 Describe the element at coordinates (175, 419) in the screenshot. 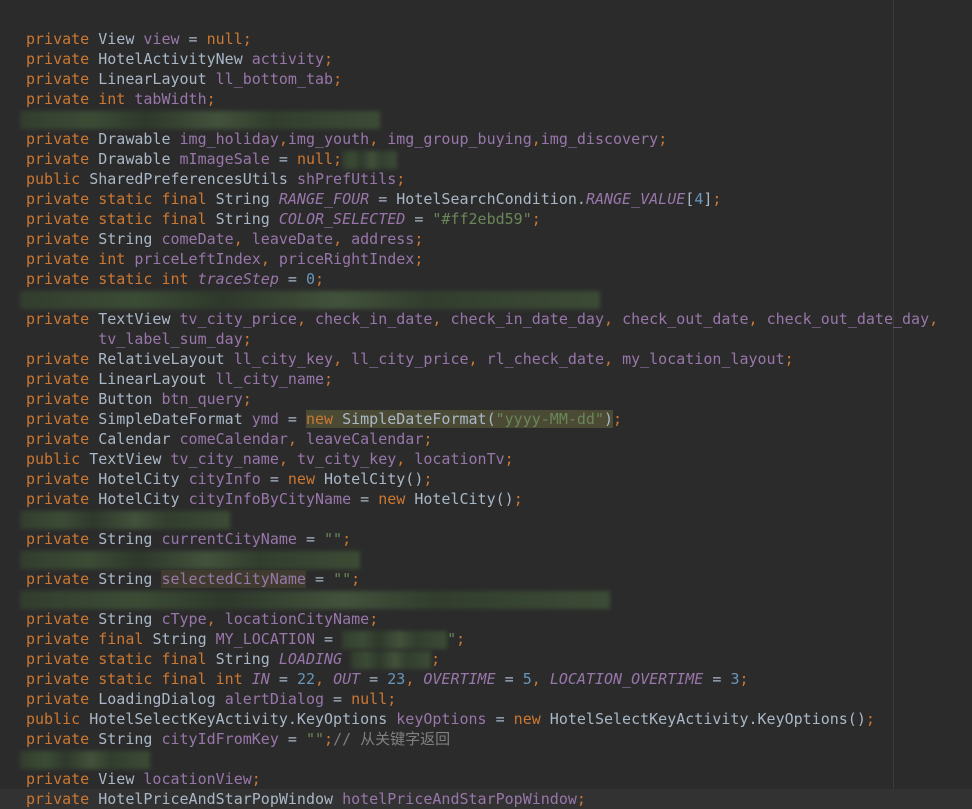

I see `code-token: SimpleDateFormat` at that location.